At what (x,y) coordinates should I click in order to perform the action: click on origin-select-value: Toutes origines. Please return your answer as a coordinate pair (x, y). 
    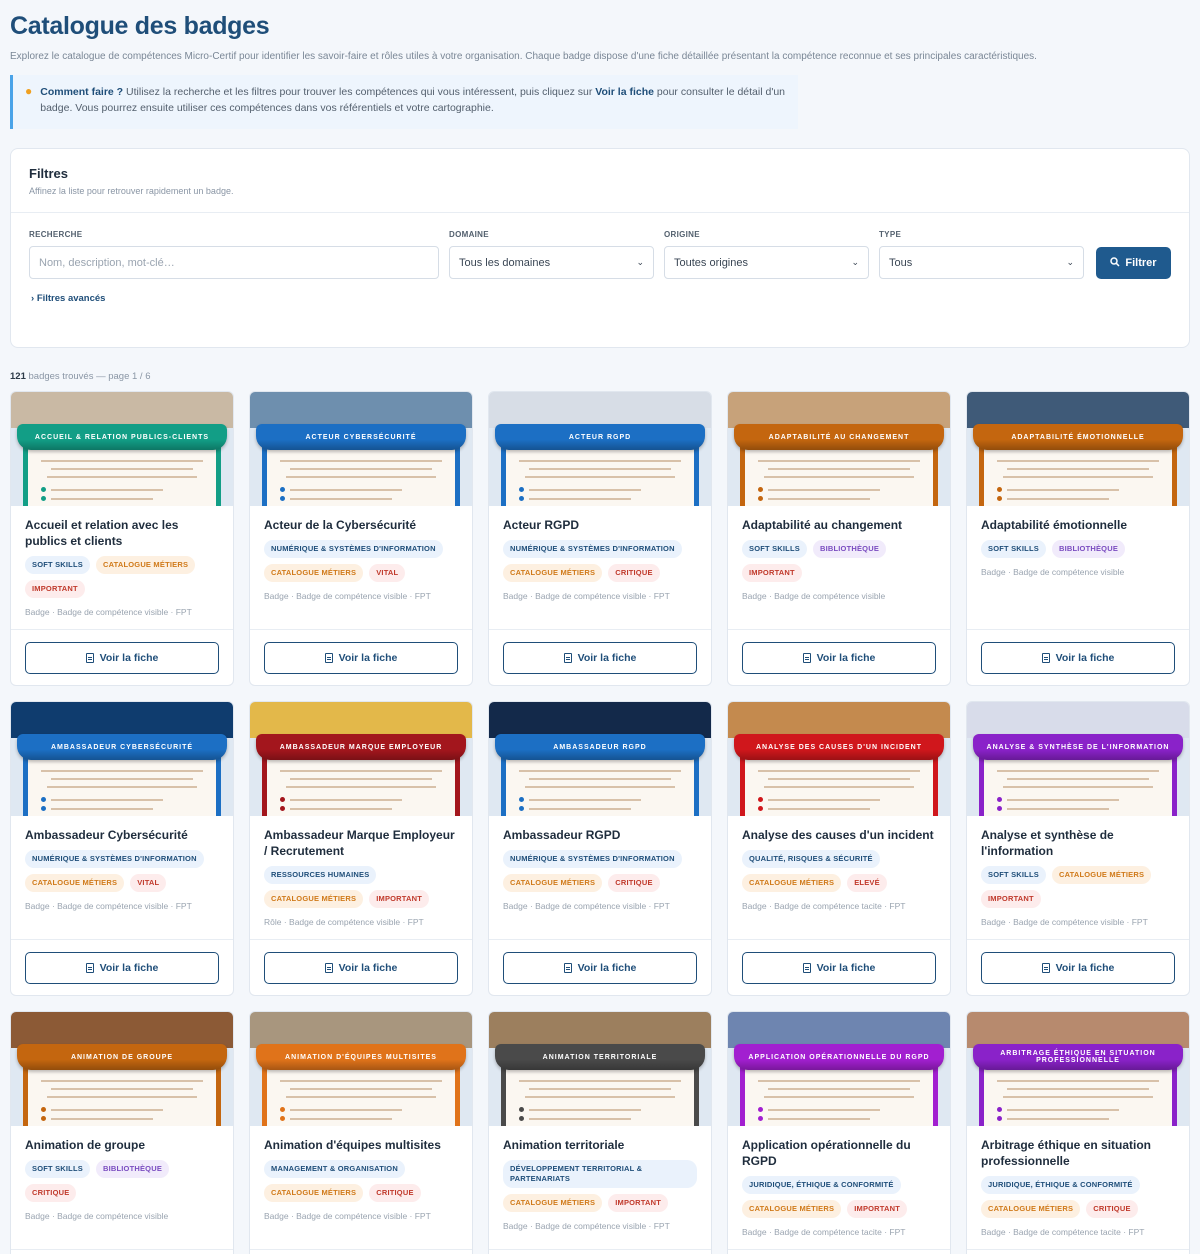
    Looking at the image, I should click on (711, 262).